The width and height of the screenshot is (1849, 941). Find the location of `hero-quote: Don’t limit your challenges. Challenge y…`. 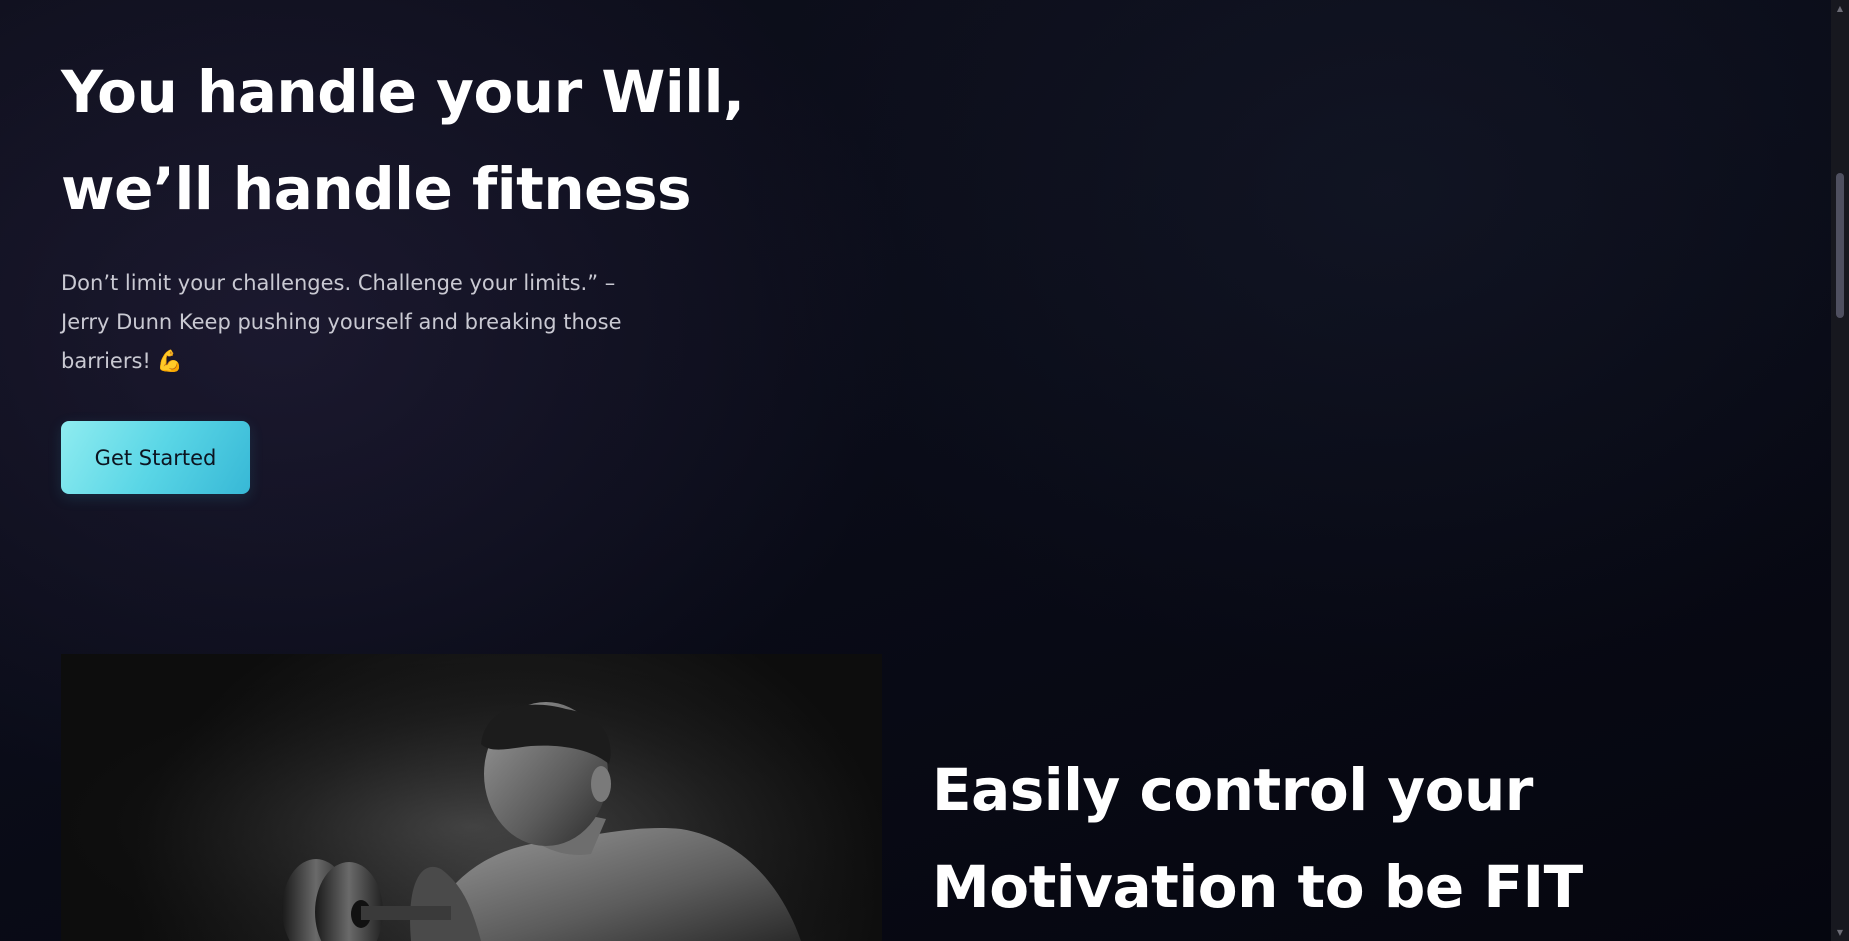

hero-quote: Don’t limit your challenges. Challenge y… is located at coordinates (361, 322).